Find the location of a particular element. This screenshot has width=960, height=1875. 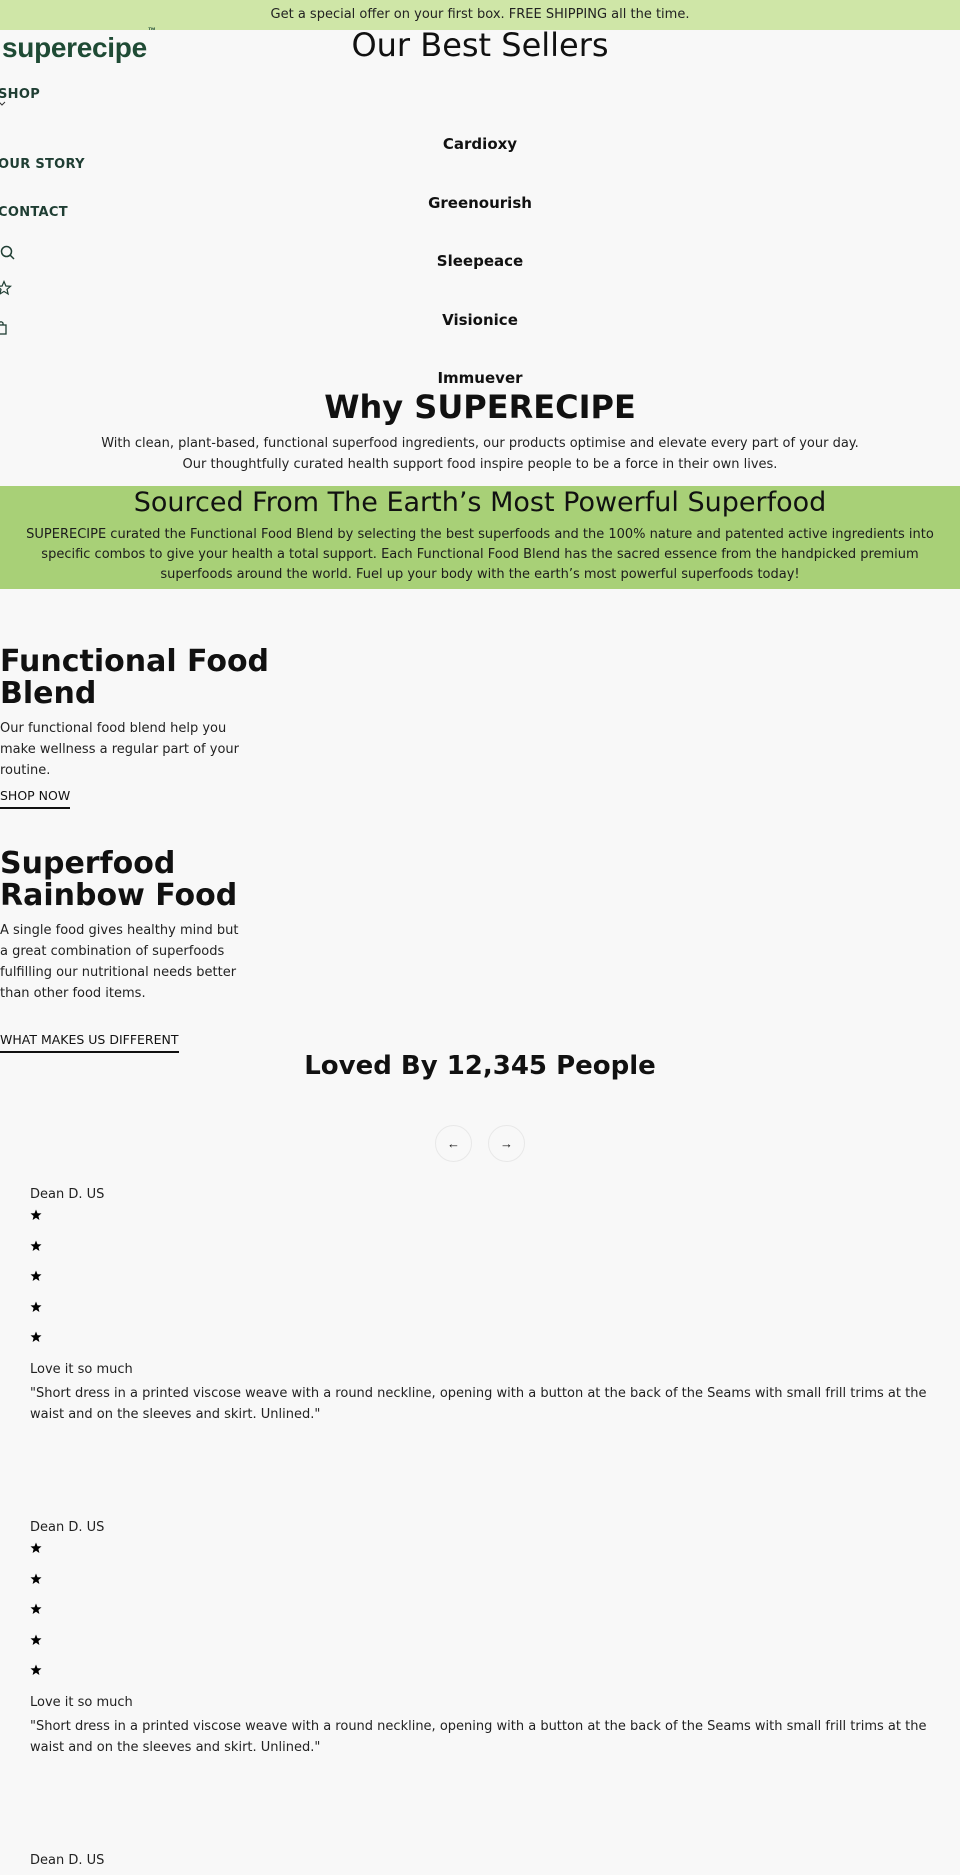

feature-title: Functional Food Blend is located at coordinates (135, 677).